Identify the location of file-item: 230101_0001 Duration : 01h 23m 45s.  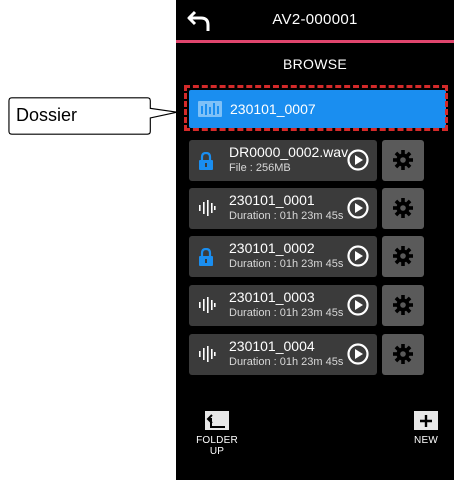
(283, 208).